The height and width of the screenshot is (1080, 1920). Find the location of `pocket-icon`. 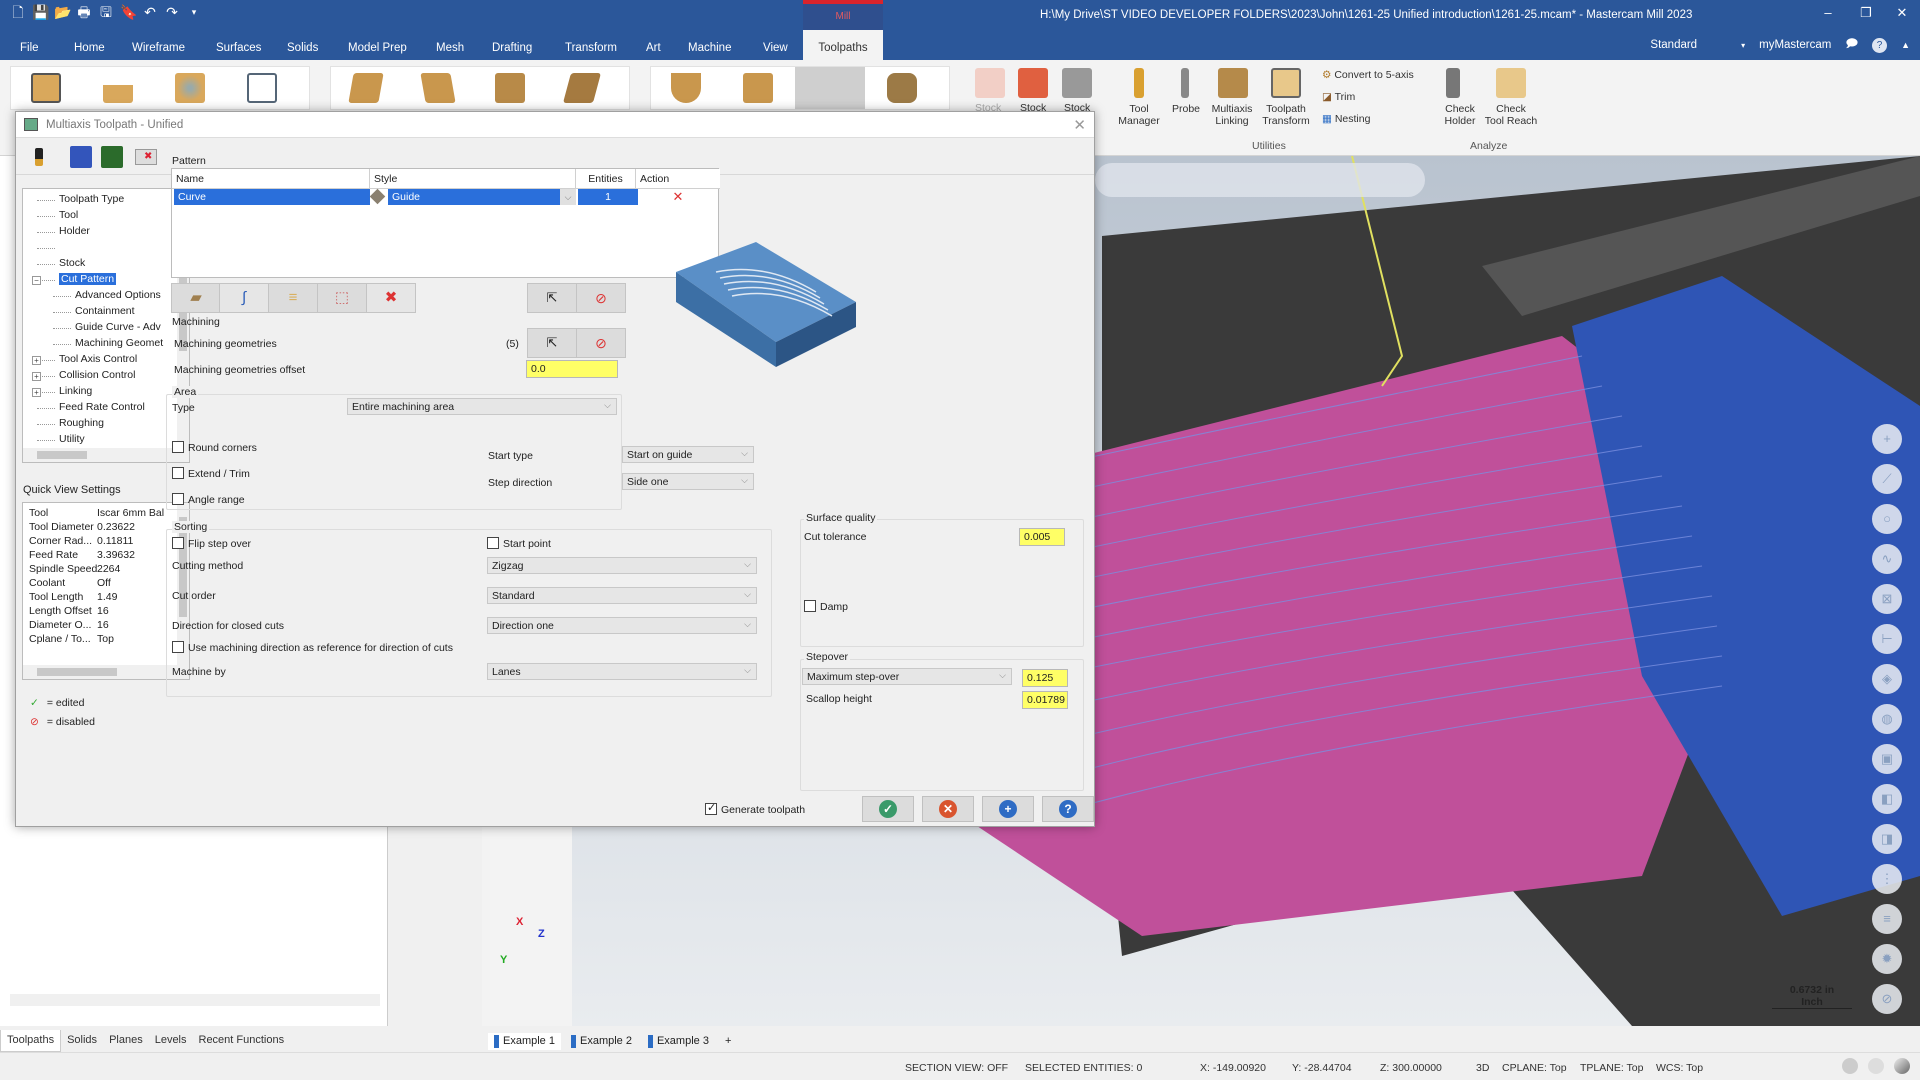

pocket-icon is located at coordinates (190, 88).